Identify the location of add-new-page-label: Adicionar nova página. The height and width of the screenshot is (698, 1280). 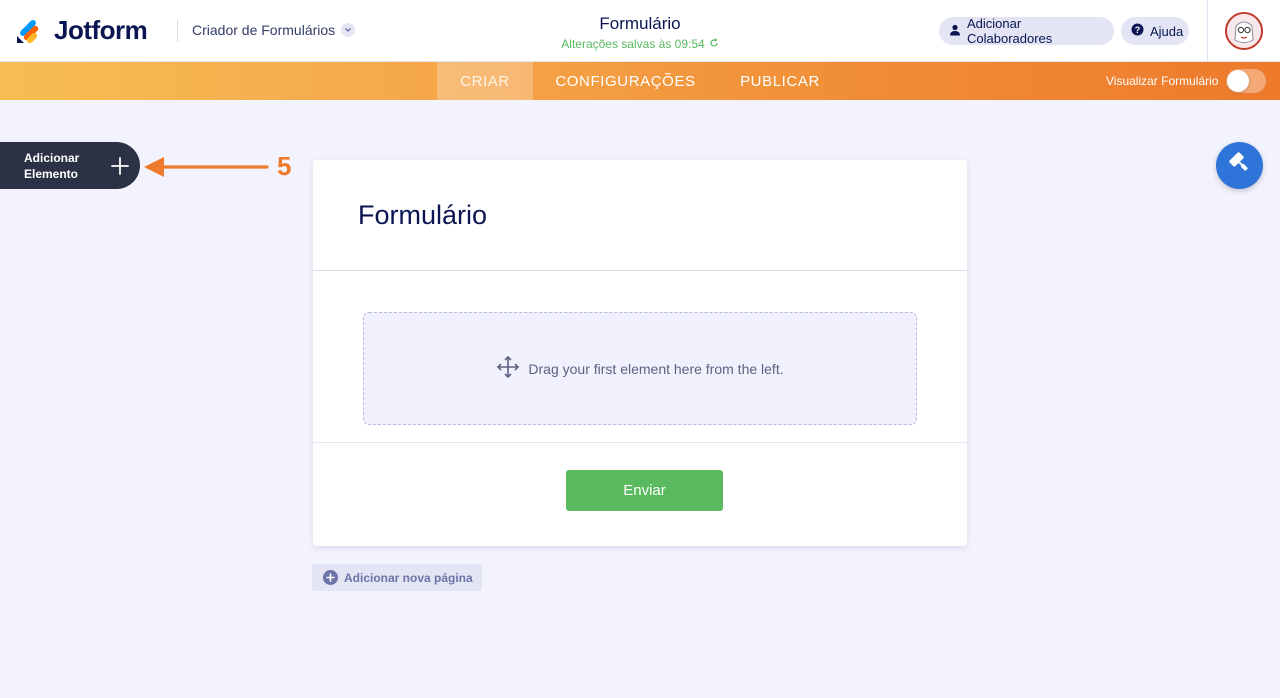
(408, 577).